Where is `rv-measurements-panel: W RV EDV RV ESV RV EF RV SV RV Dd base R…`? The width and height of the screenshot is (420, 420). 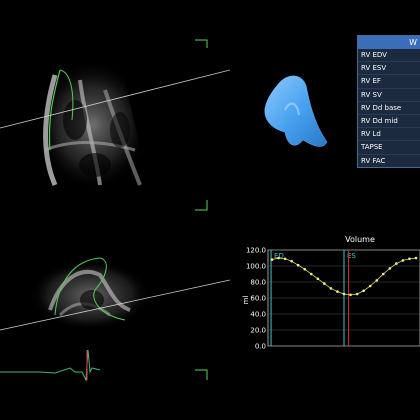
rv-measurements-panel: W RV EDV RV ESV RV EF RV SV RV Dd base R… is located at coordinates (388, 101).